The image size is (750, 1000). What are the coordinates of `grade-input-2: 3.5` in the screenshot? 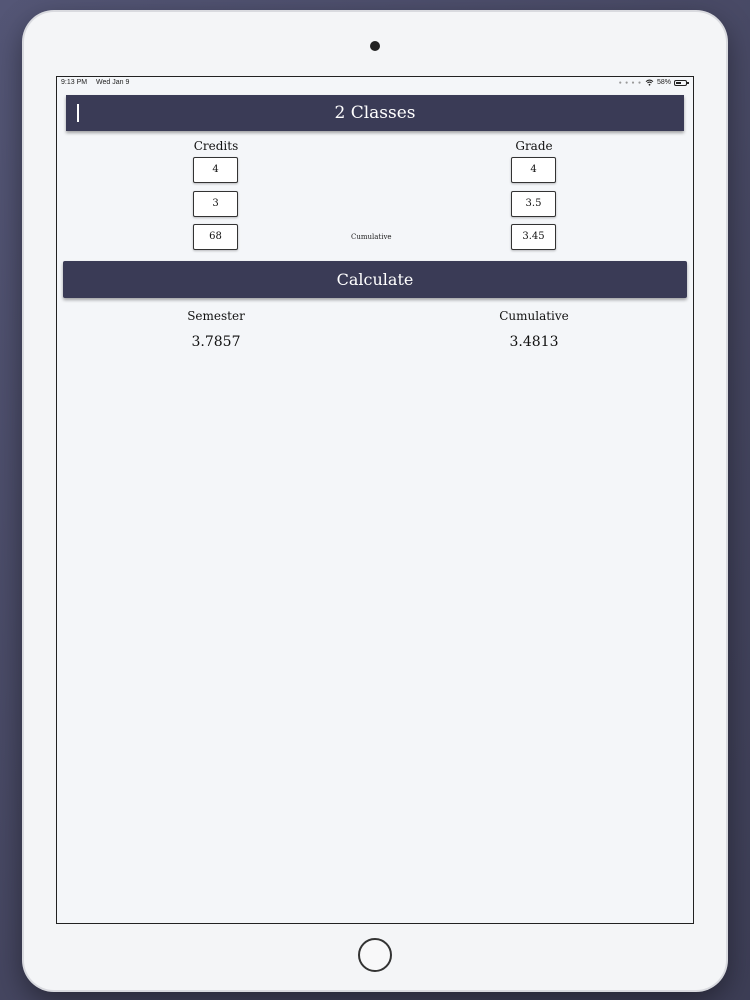 It's located at (533, 204).